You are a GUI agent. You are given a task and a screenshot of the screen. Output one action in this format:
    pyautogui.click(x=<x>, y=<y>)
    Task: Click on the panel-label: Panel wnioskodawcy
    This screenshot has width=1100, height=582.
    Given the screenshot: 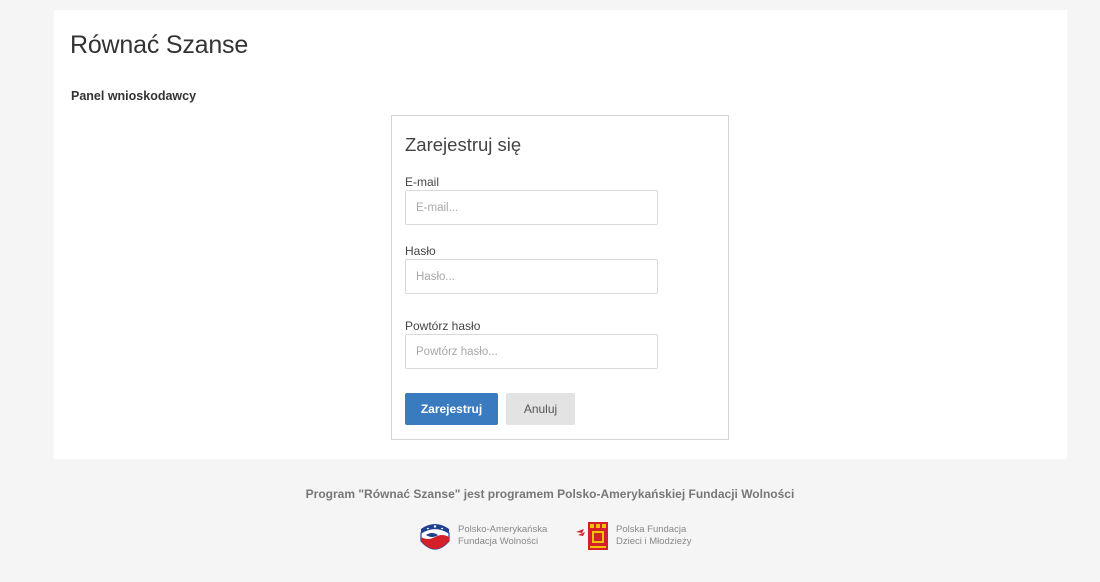 What is the action you would take?
    pyautogui.click(x=134, y=96)
    